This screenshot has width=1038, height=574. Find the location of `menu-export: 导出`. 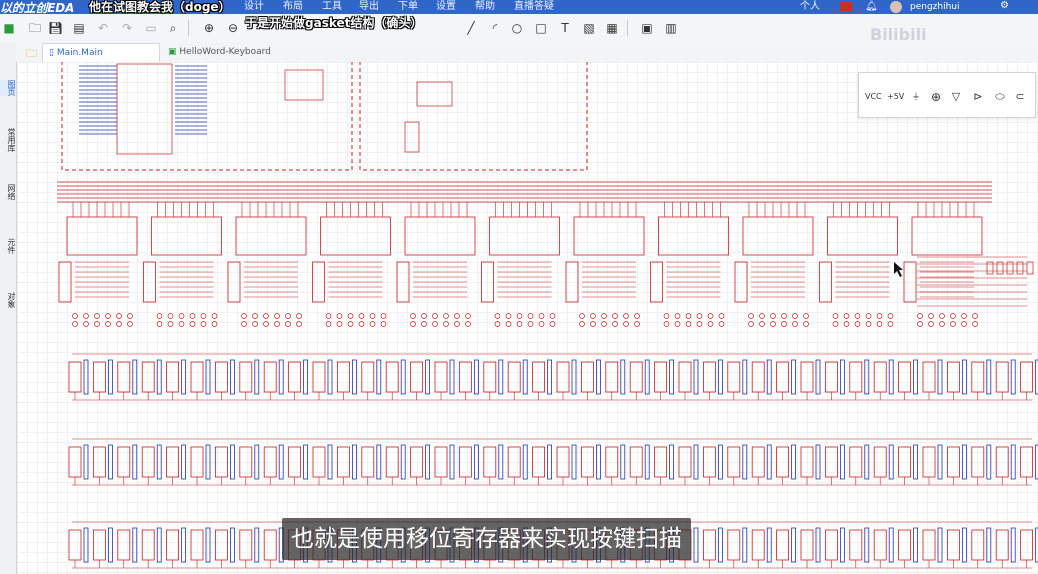

menu-export: 导出 is located at coordinates (369, 7).